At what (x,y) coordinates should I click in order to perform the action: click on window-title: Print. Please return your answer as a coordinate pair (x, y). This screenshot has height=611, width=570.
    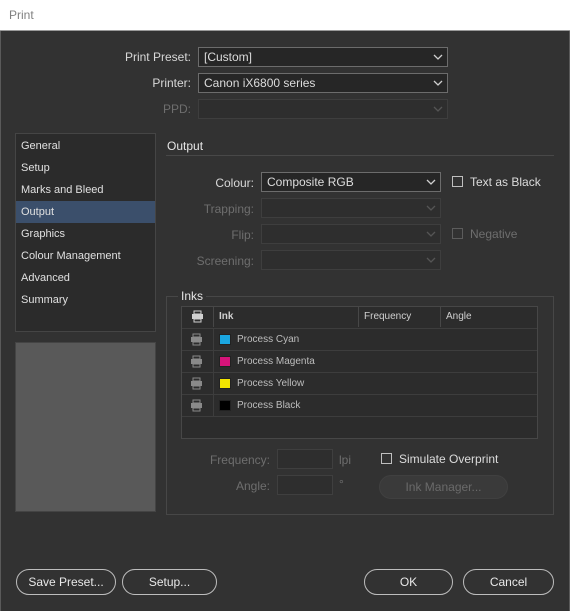
    Looking at the image, I should click on (21, 15).